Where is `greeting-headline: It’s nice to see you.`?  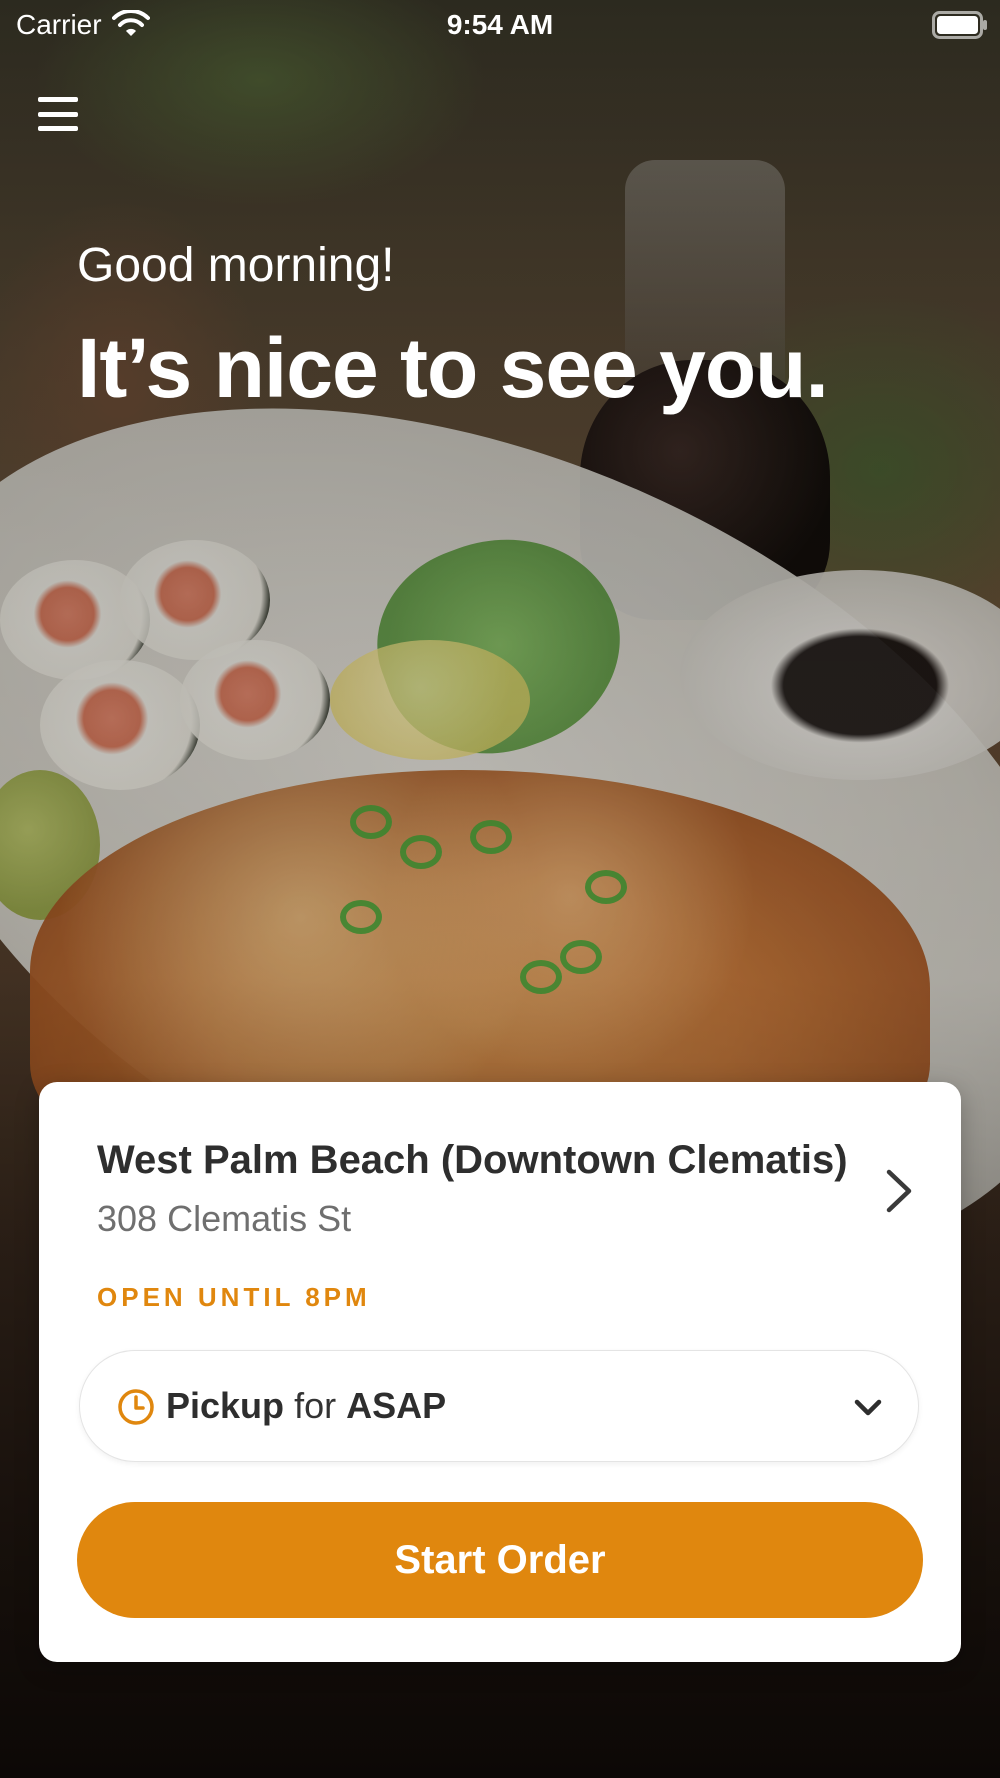 greeting-headline: It’s nice to see you. is located at coordinates (453, 368).